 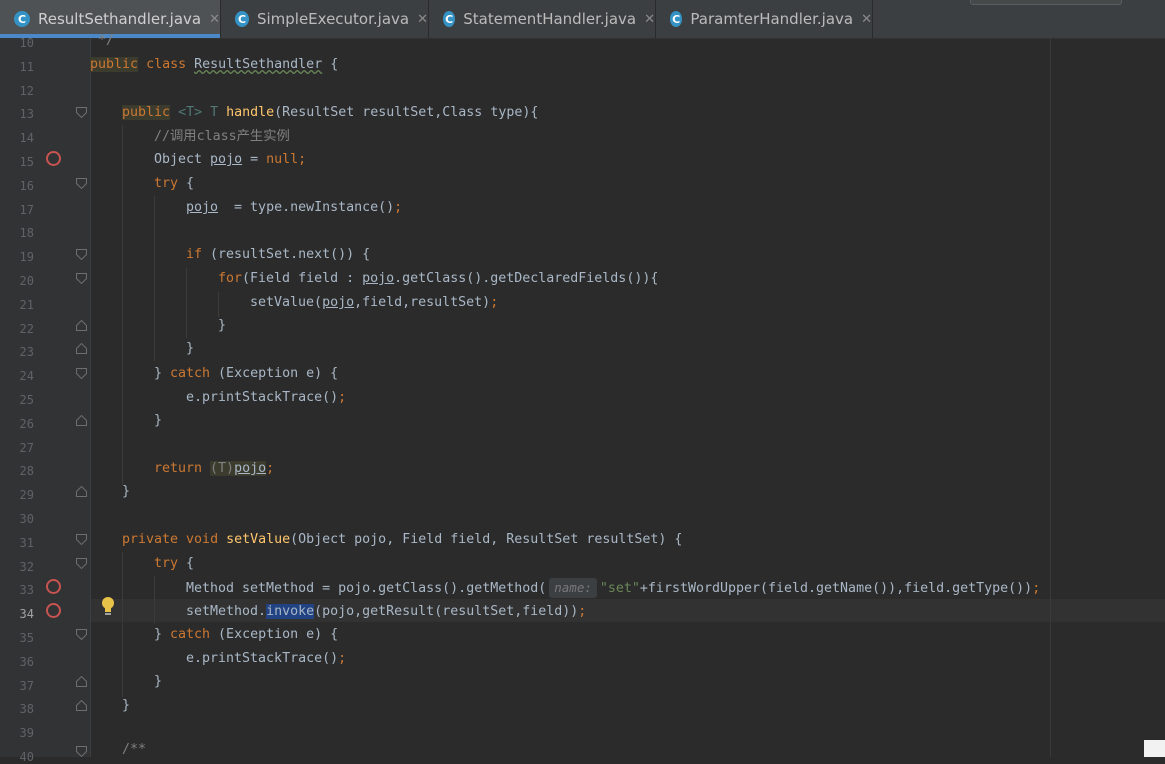 I want to click on code-line-19: if (resultSet.next()) {, so click(x=278, y=255).